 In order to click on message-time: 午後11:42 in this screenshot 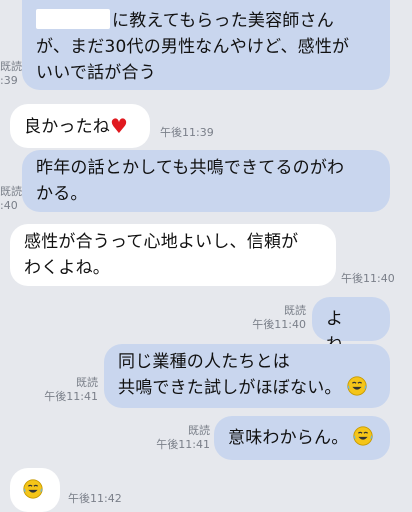, I will do `click(95, 498)`.